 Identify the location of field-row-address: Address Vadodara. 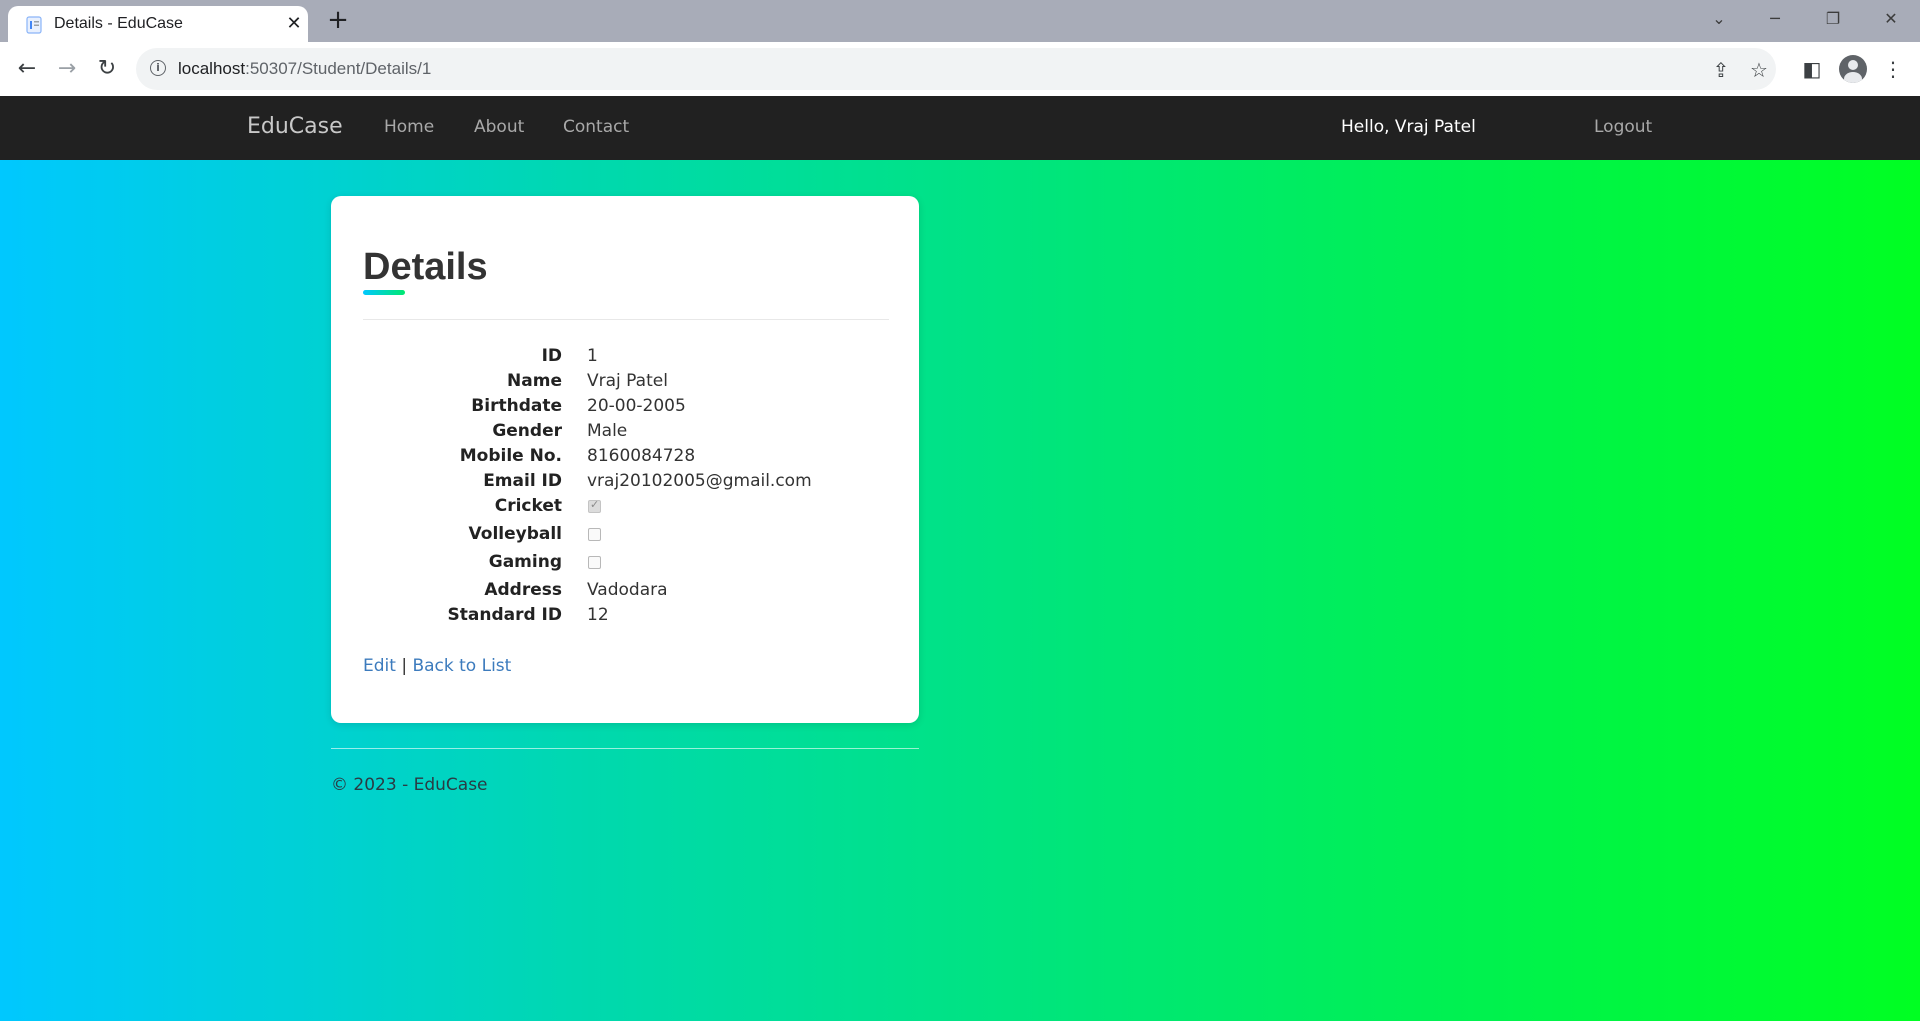
(625, 592).